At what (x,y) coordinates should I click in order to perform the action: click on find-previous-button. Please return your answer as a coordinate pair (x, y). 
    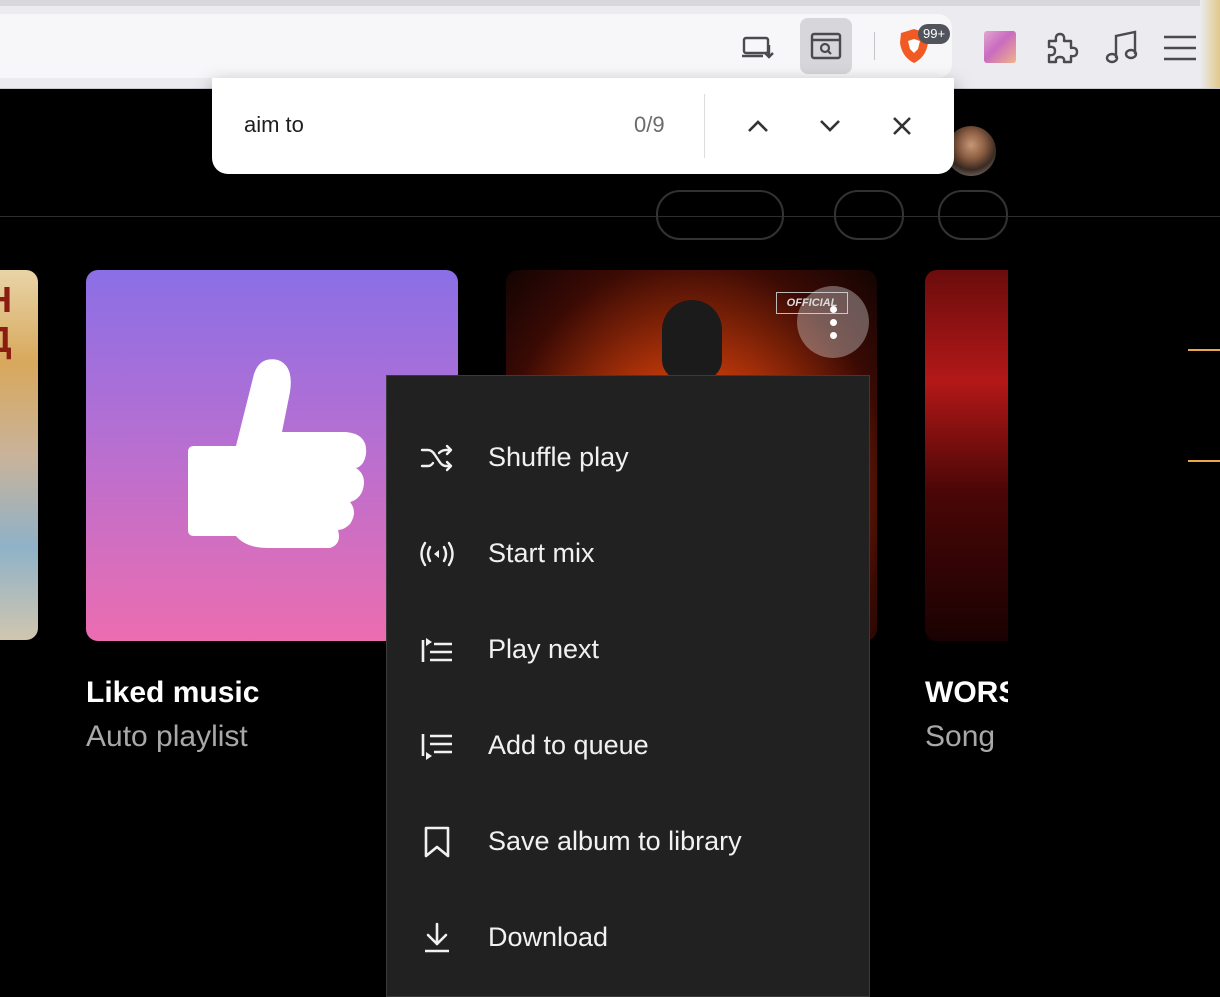
    Looking at the image, I should click on (758, 126).